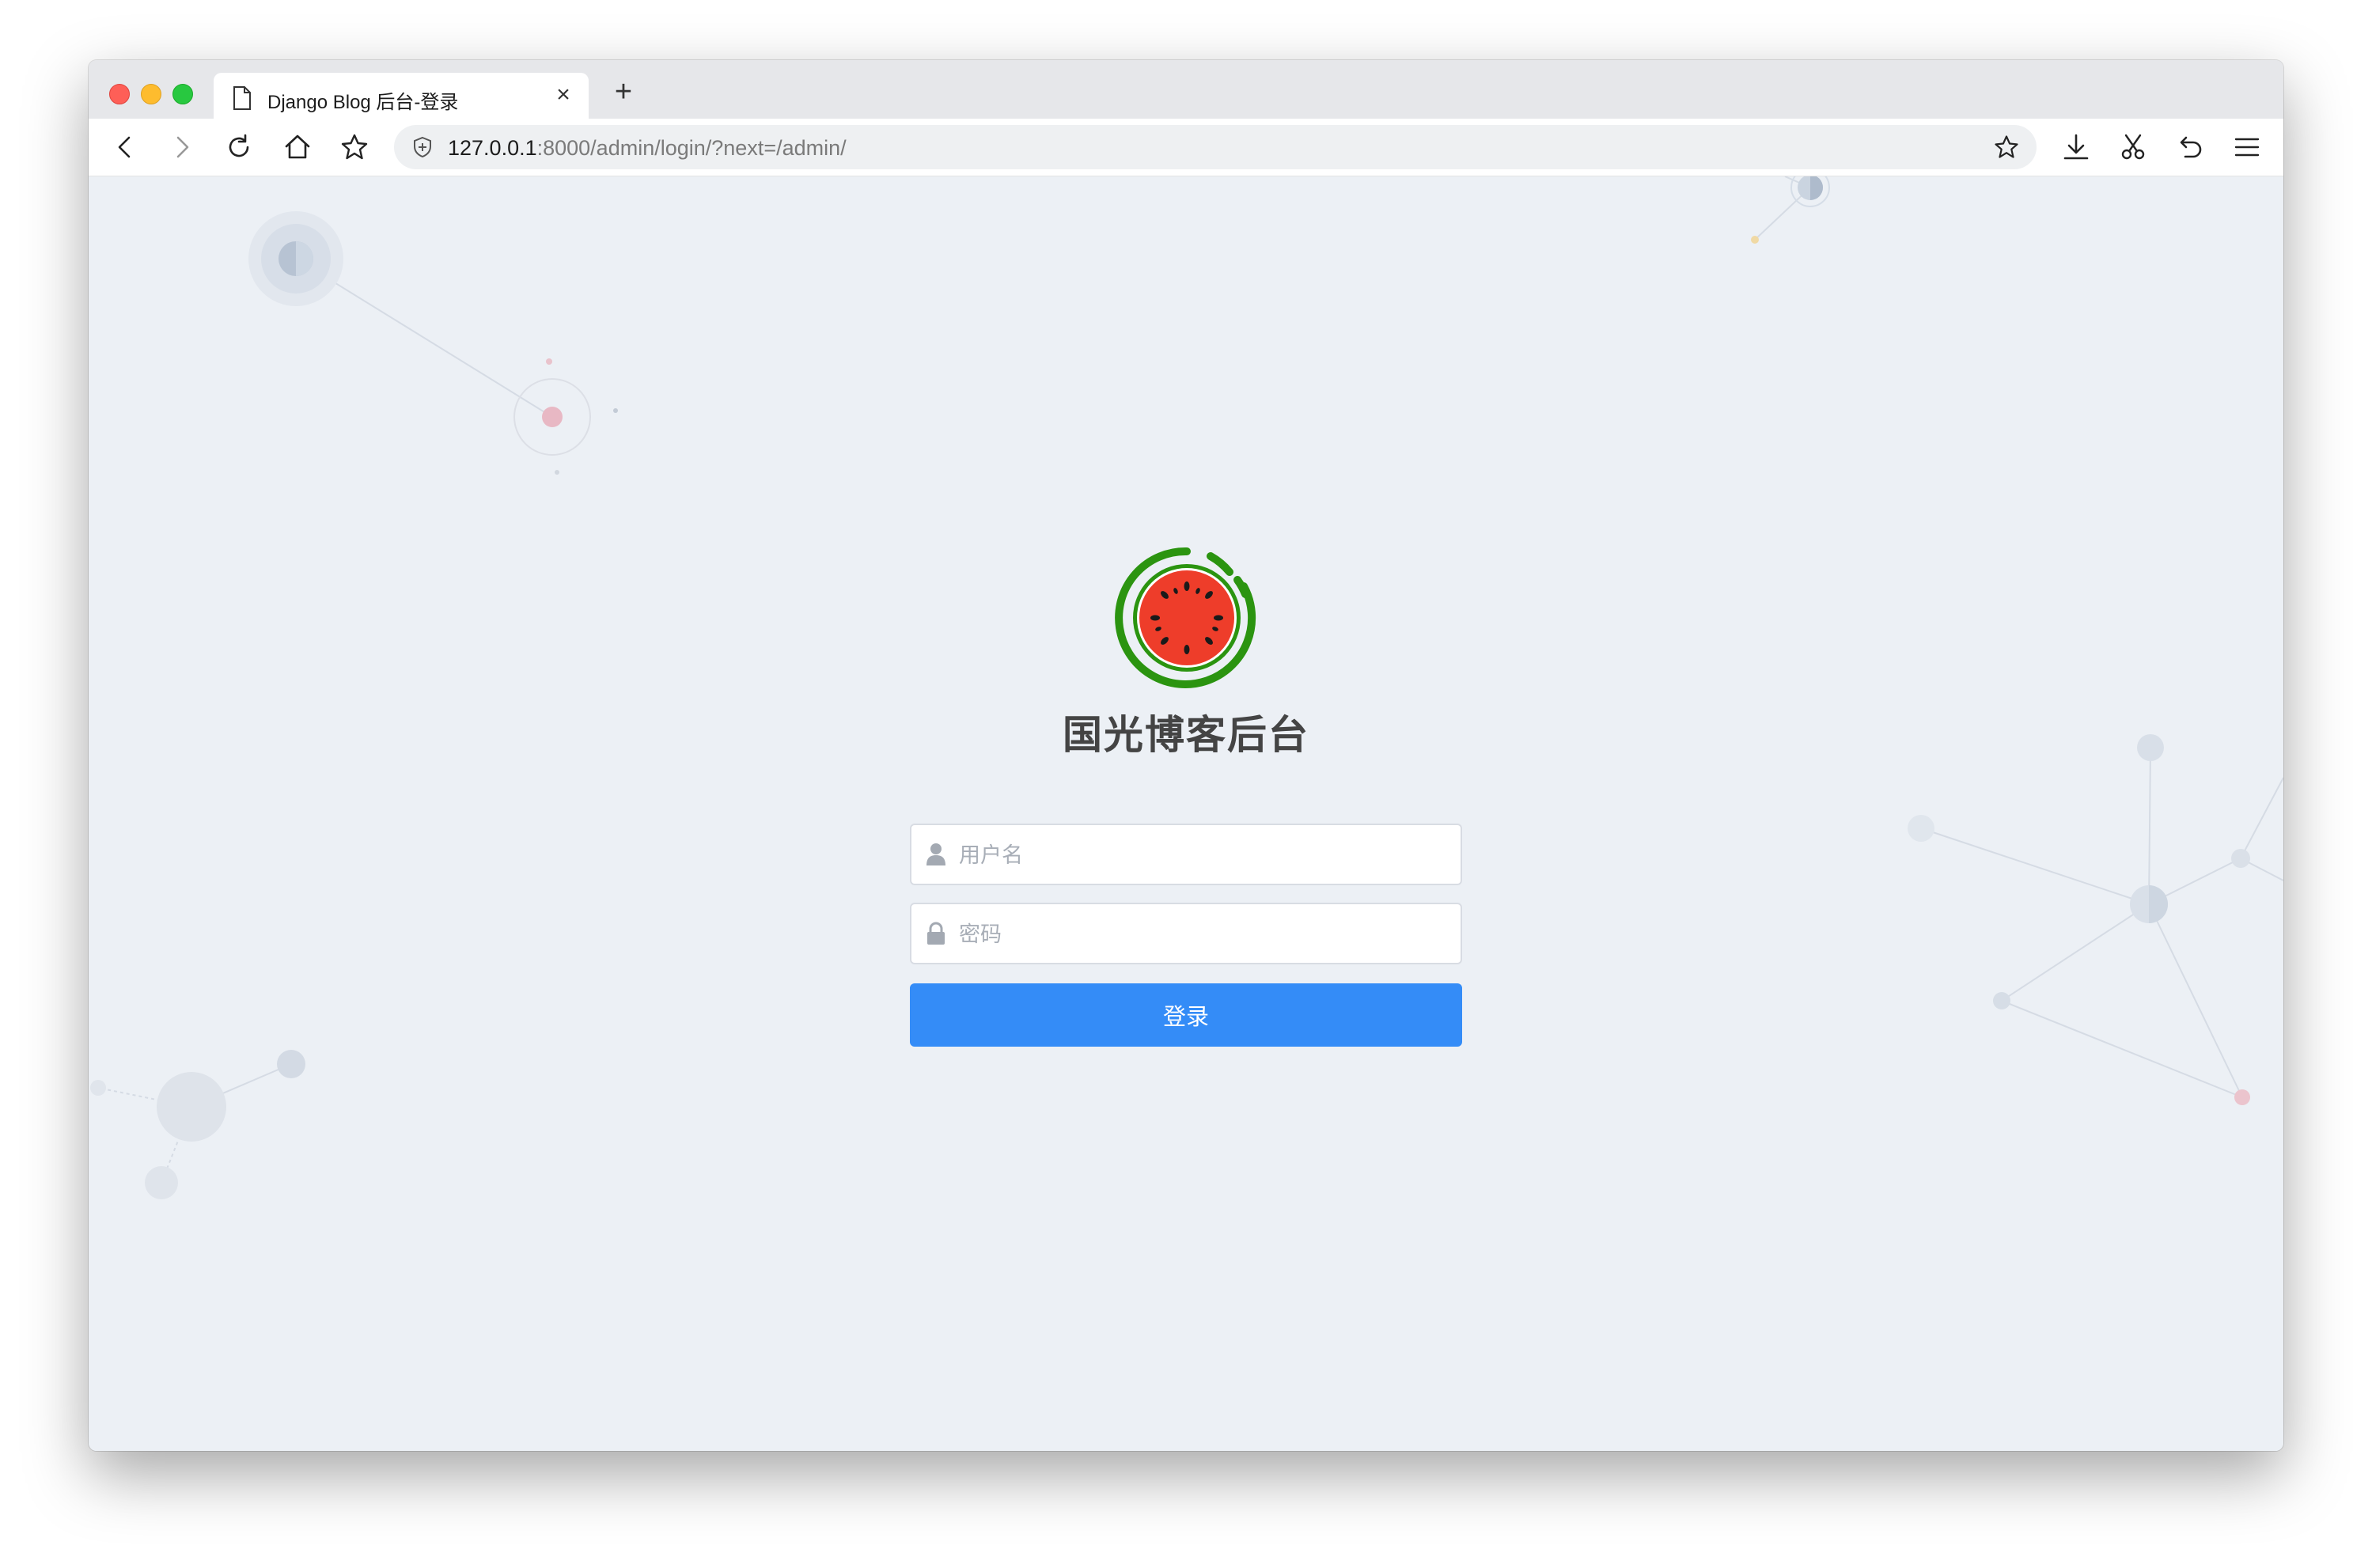 This screenshot has height=1568, width=2372. What do you see at coordinates (492, 148) in the screenshot?
I see `url-host: 127.0.0.1` at bounding box center [492, 148].